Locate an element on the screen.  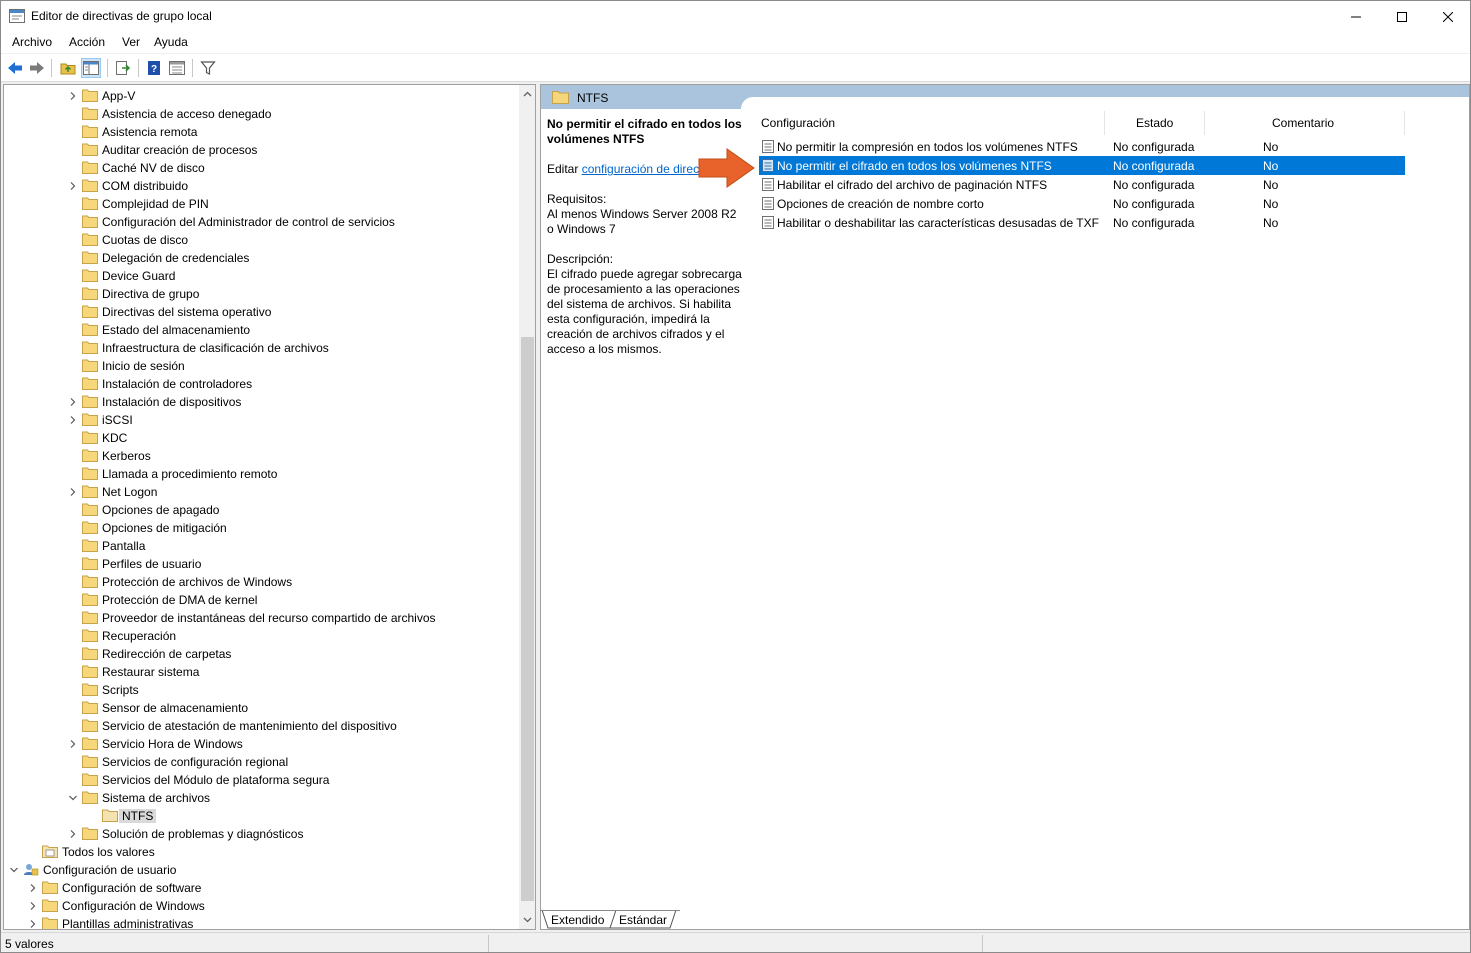
tree-item: Configuración de software is located at coordinates (261, 888).